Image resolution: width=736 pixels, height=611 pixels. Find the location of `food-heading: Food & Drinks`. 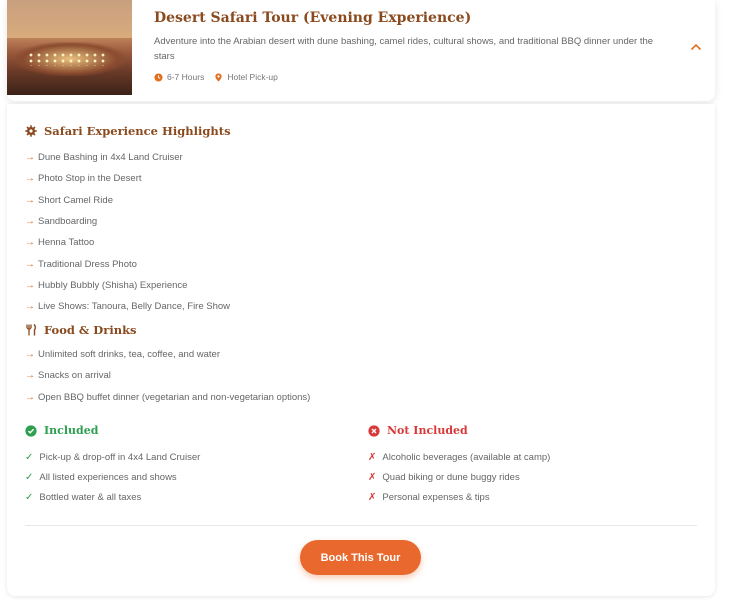

food-heading: Food & Drinks is located at coordinates (81, 330).